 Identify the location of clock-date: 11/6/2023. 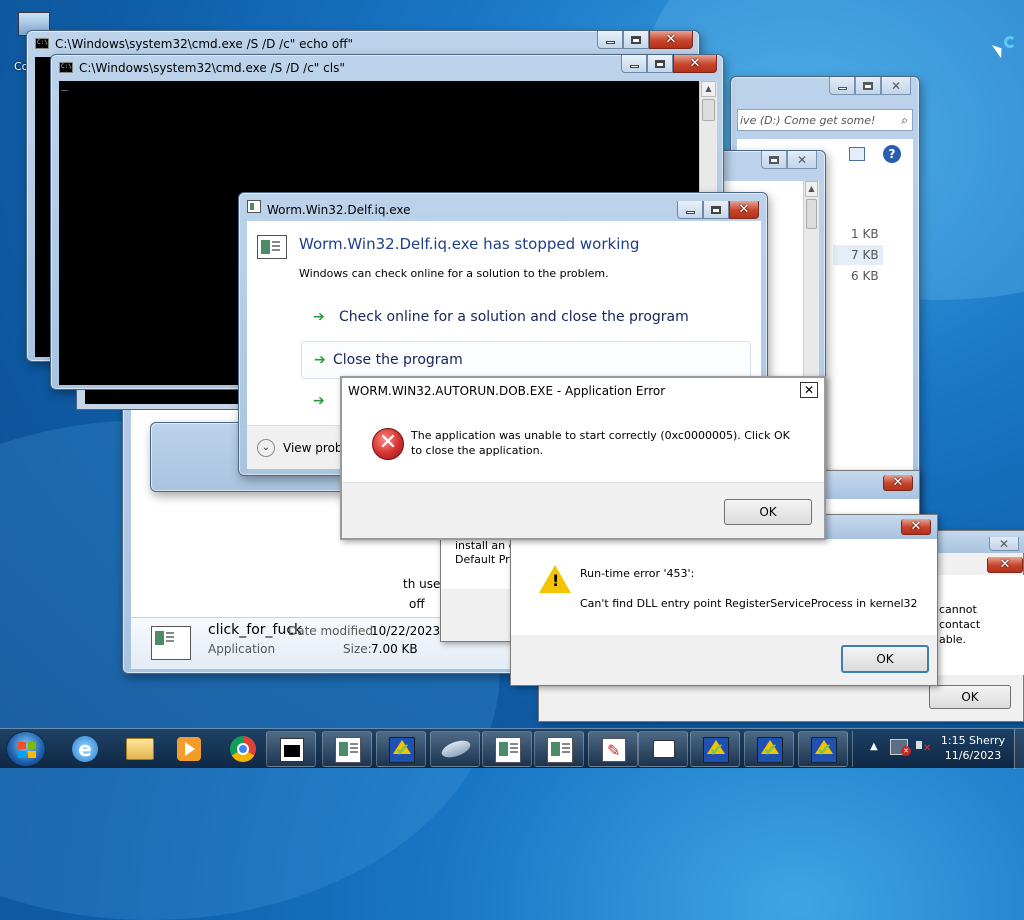
(973, 755).